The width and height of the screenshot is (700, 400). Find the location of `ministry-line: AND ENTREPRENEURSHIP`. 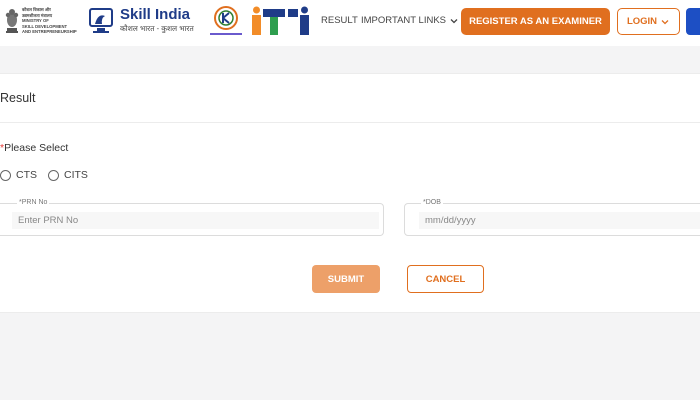

ministry-line: AND ENTREPRENEURSHIP is located at coordinates (49, 32).